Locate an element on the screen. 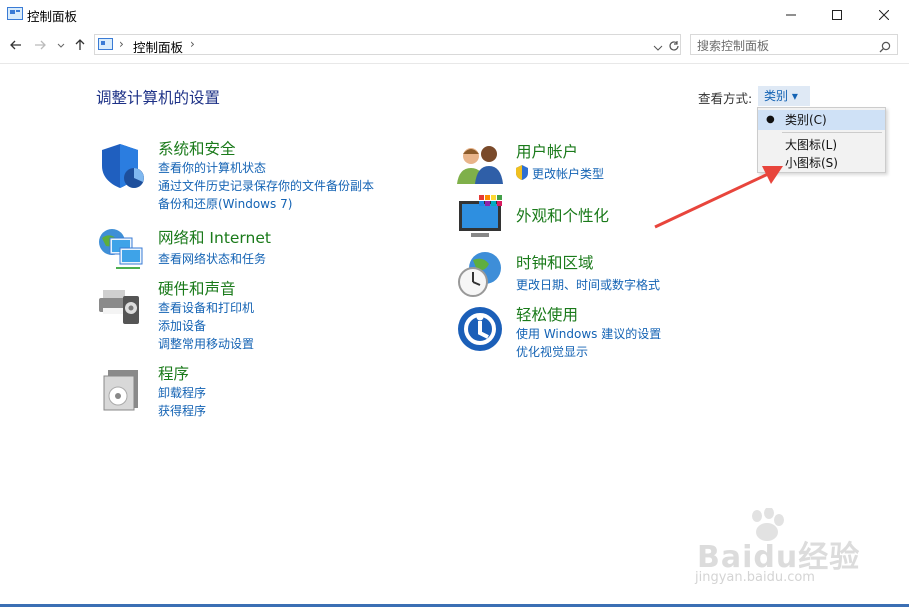 The height and width of the screenshot is (607, 909). breadcrumb-control-panel: 控制面板 is located at coordinates (158, 46).